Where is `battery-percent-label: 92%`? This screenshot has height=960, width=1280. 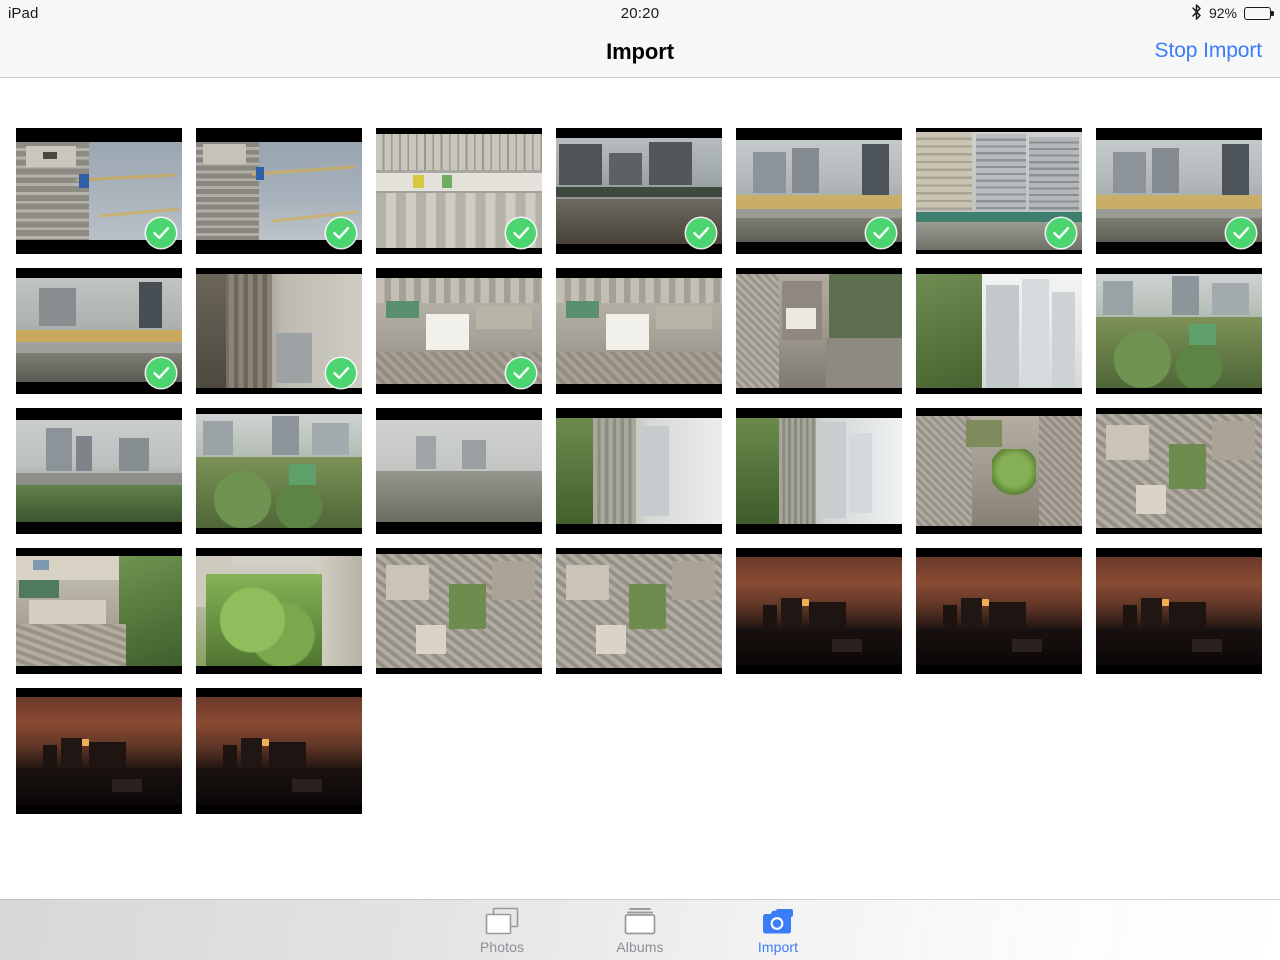
battery-percent-label: 92% is located at coordinates (1222, 13).